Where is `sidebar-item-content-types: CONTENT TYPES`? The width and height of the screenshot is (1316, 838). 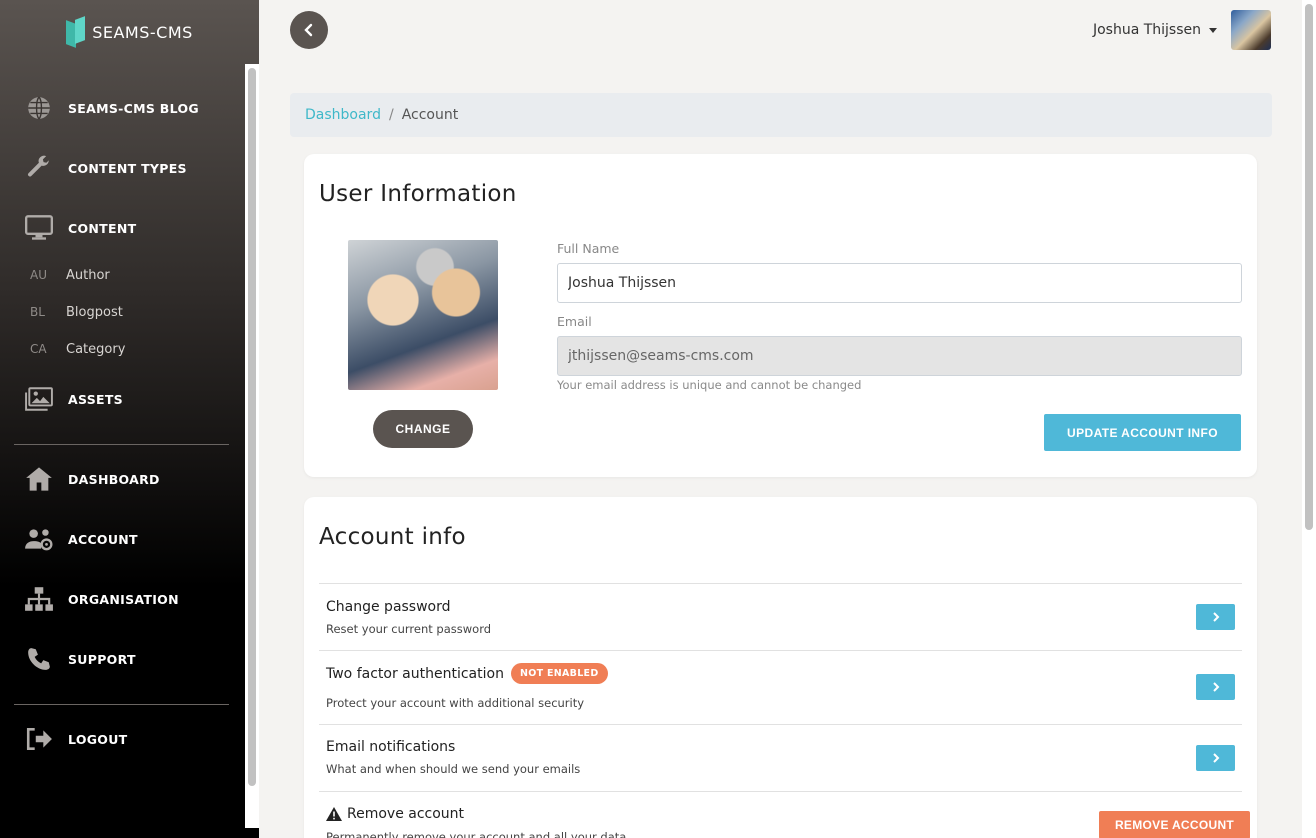
sidebar-item-content-types: CONTENT TYPES is located at coordinates (105, 168).